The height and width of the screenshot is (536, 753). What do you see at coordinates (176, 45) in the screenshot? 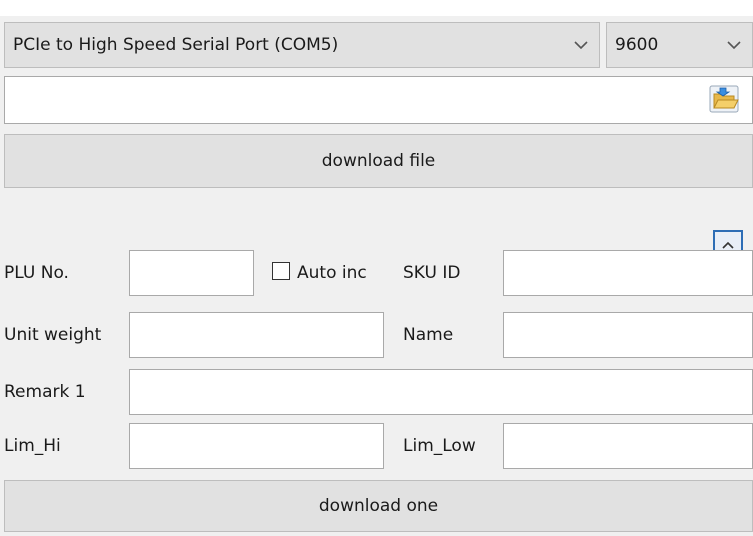
I see `serial-port-value: PCIe to High Speed Serial Port (COM5)` at bounding box center [176, 45].